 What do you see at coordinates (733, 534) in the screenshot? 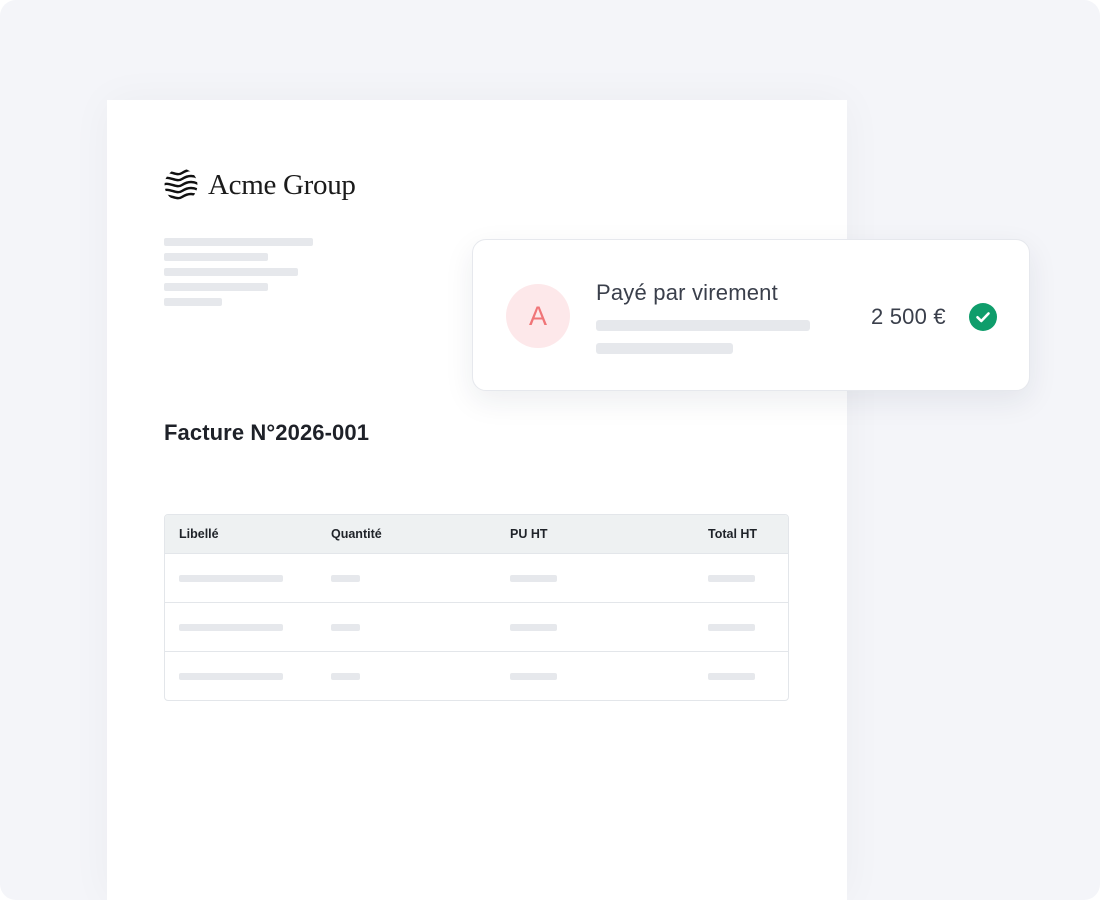
I see `column-header-total: Total HT` at bounding box center [733, 534].